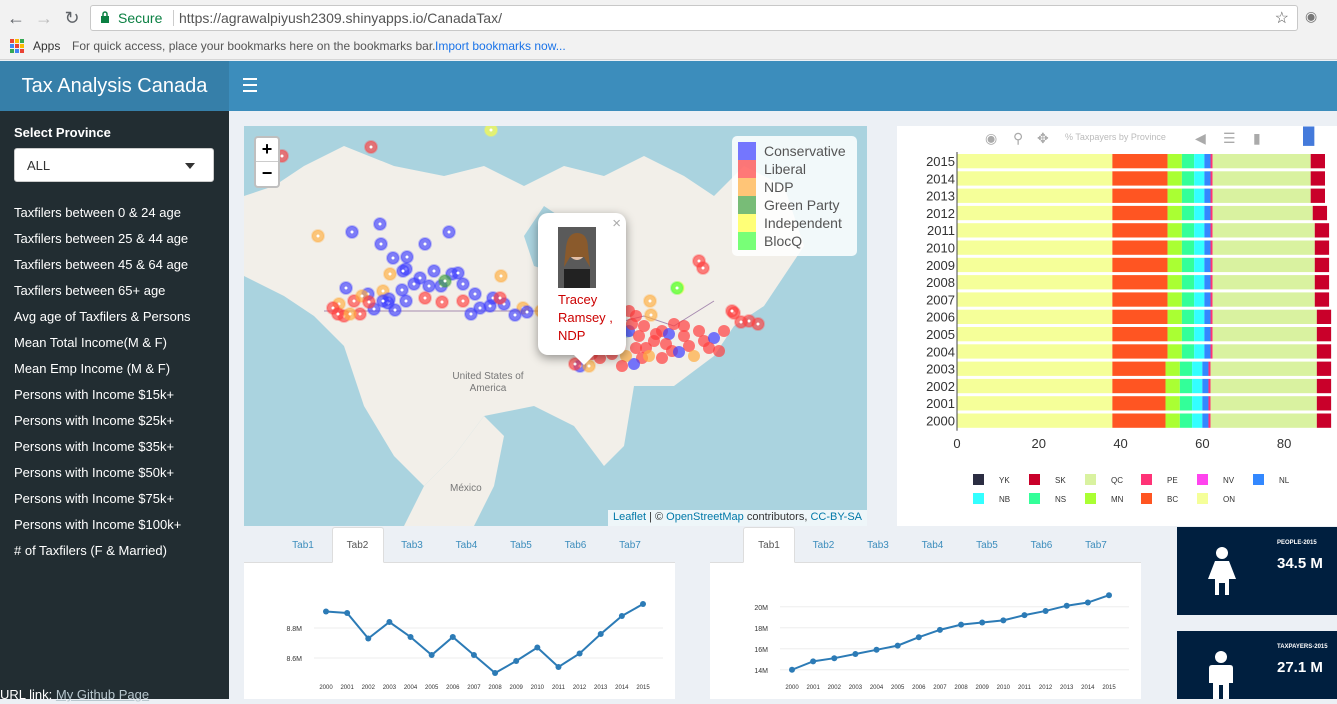  I want to click on sidebar-item: Persons with Income $25k+, so click(94, 420).